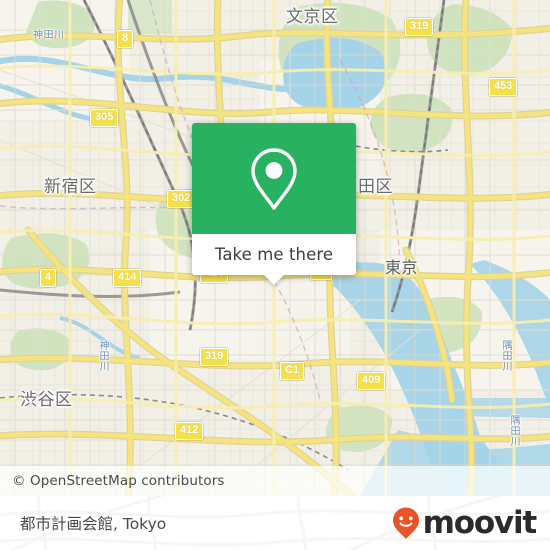  I want to click on map-pin-icon, so click(274, 178).